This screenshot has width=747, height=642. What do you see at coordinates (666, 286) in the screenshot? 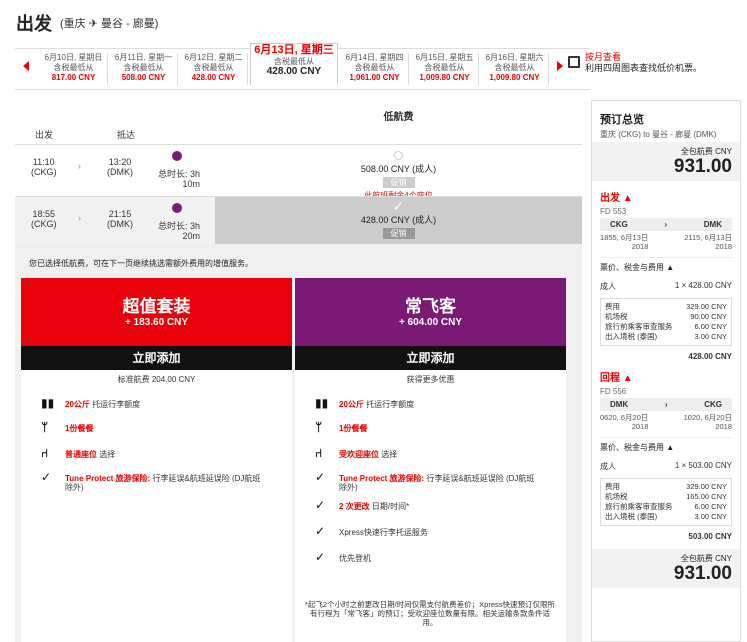
I see `adult-row: 成人 1 × 428.00 CNY` at bounding box center [666, 286].